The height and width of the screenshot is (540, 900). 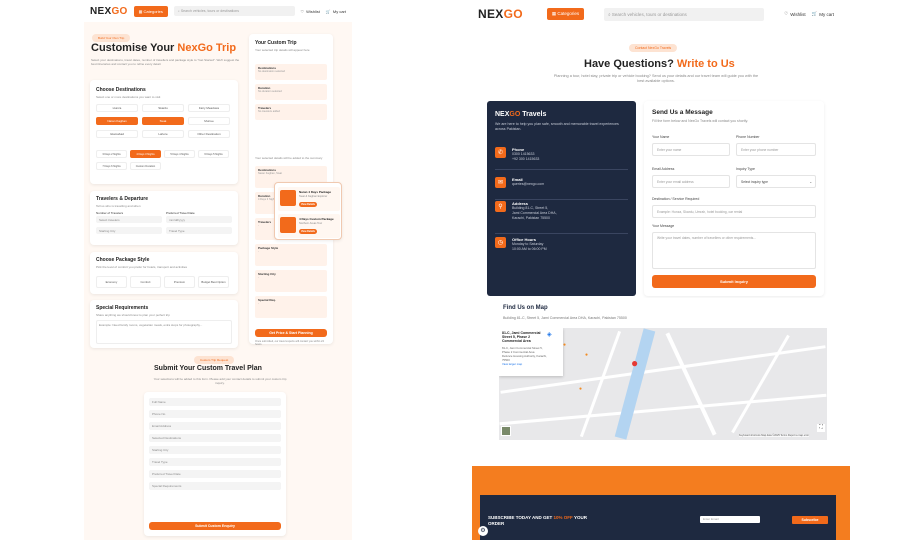 What do you see at coordinates (163, 121) in the screenshot?
I see `destination-chip: Swat` at bounding box center [163, 121].